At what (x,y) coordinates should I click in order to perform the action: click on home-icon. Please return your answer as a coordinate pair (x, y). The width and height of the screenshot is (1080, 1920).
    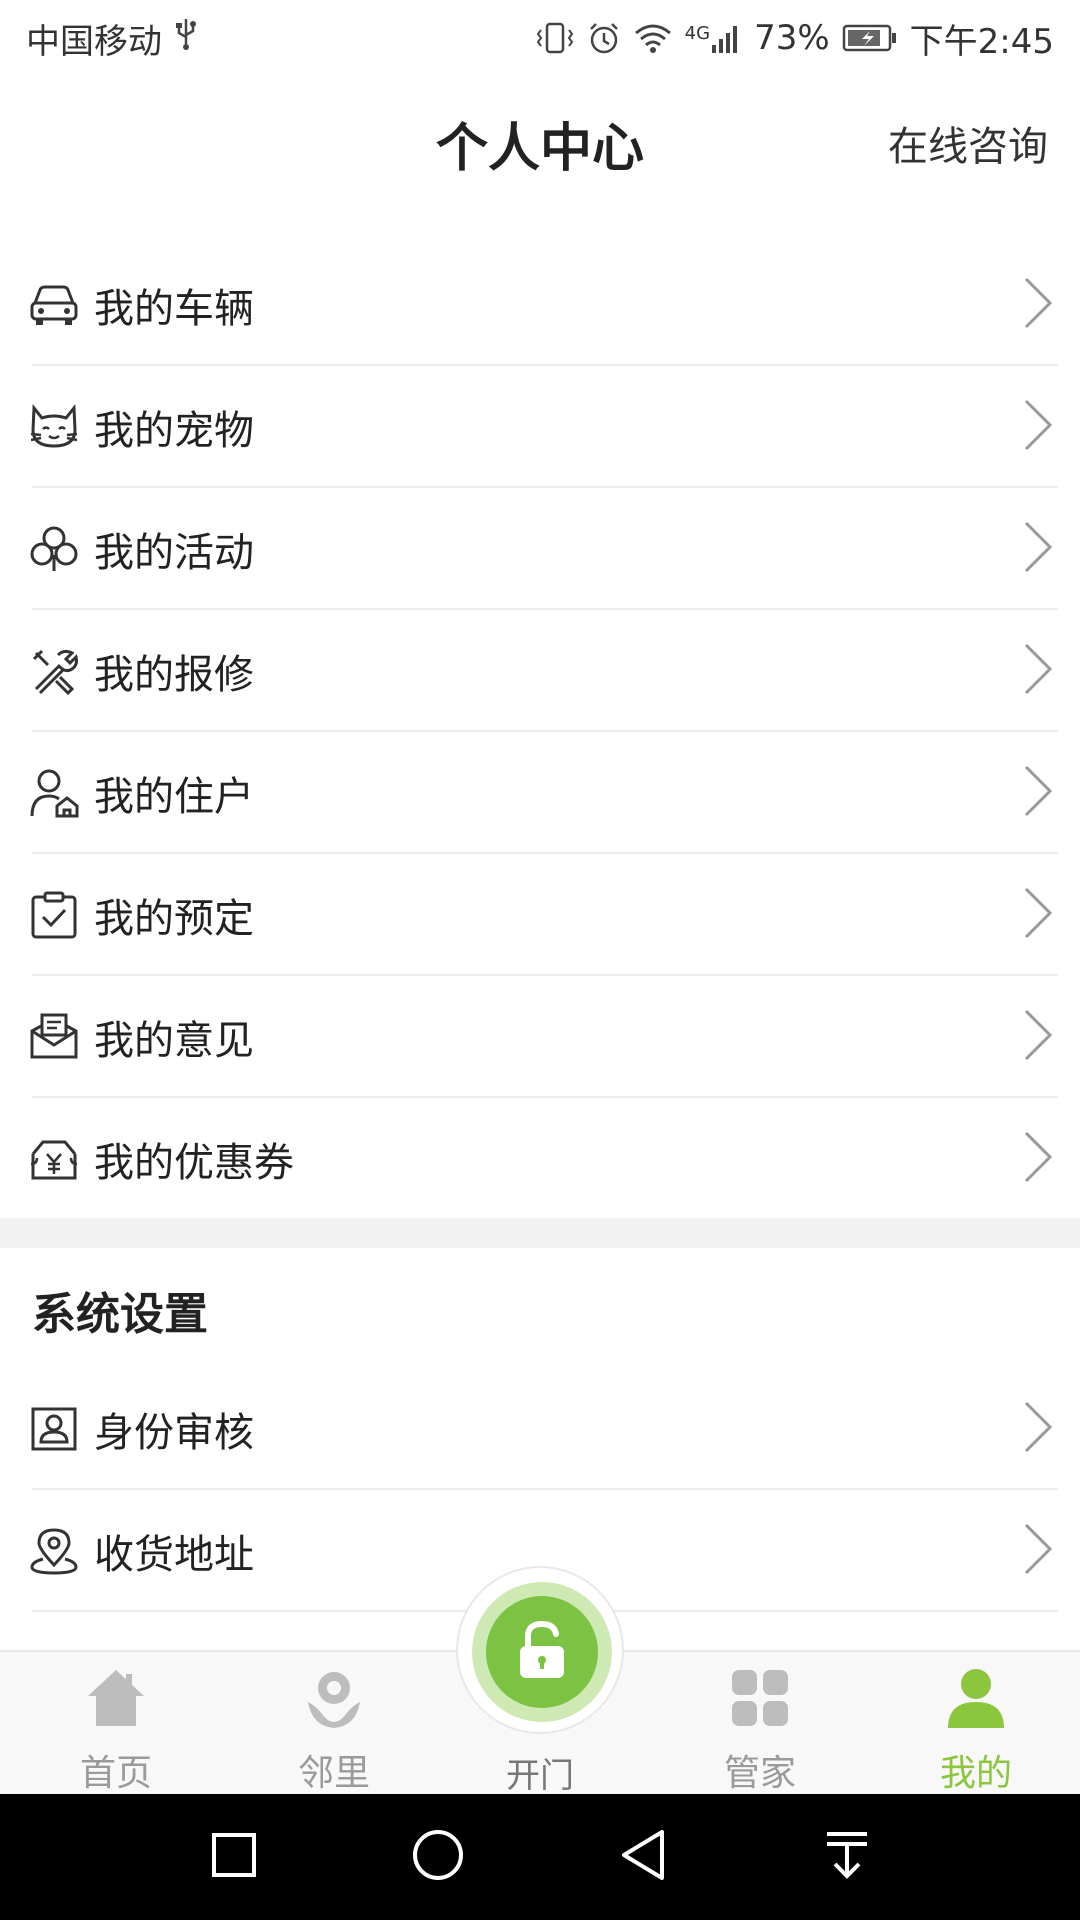
    Looking at the image, I should click on (116, 1700).